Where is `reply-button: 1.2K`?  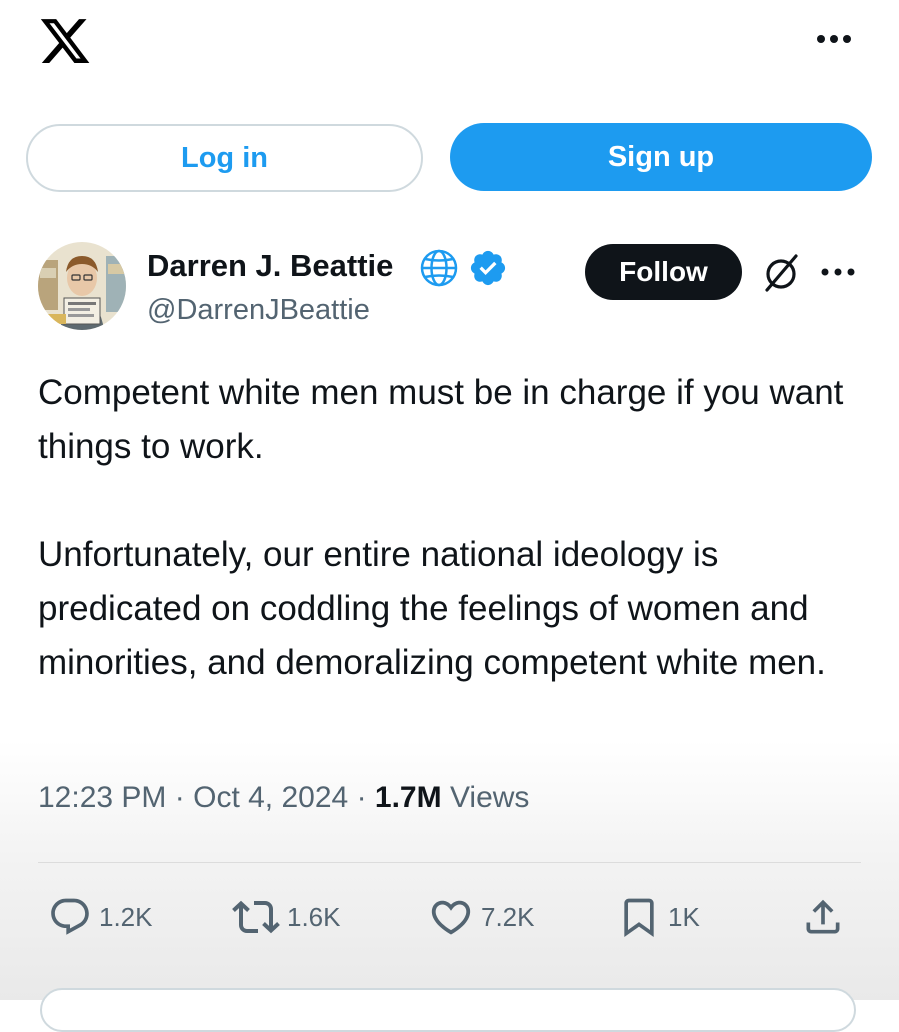
reply-button: 1.2K is located at coordinates (100, 917).